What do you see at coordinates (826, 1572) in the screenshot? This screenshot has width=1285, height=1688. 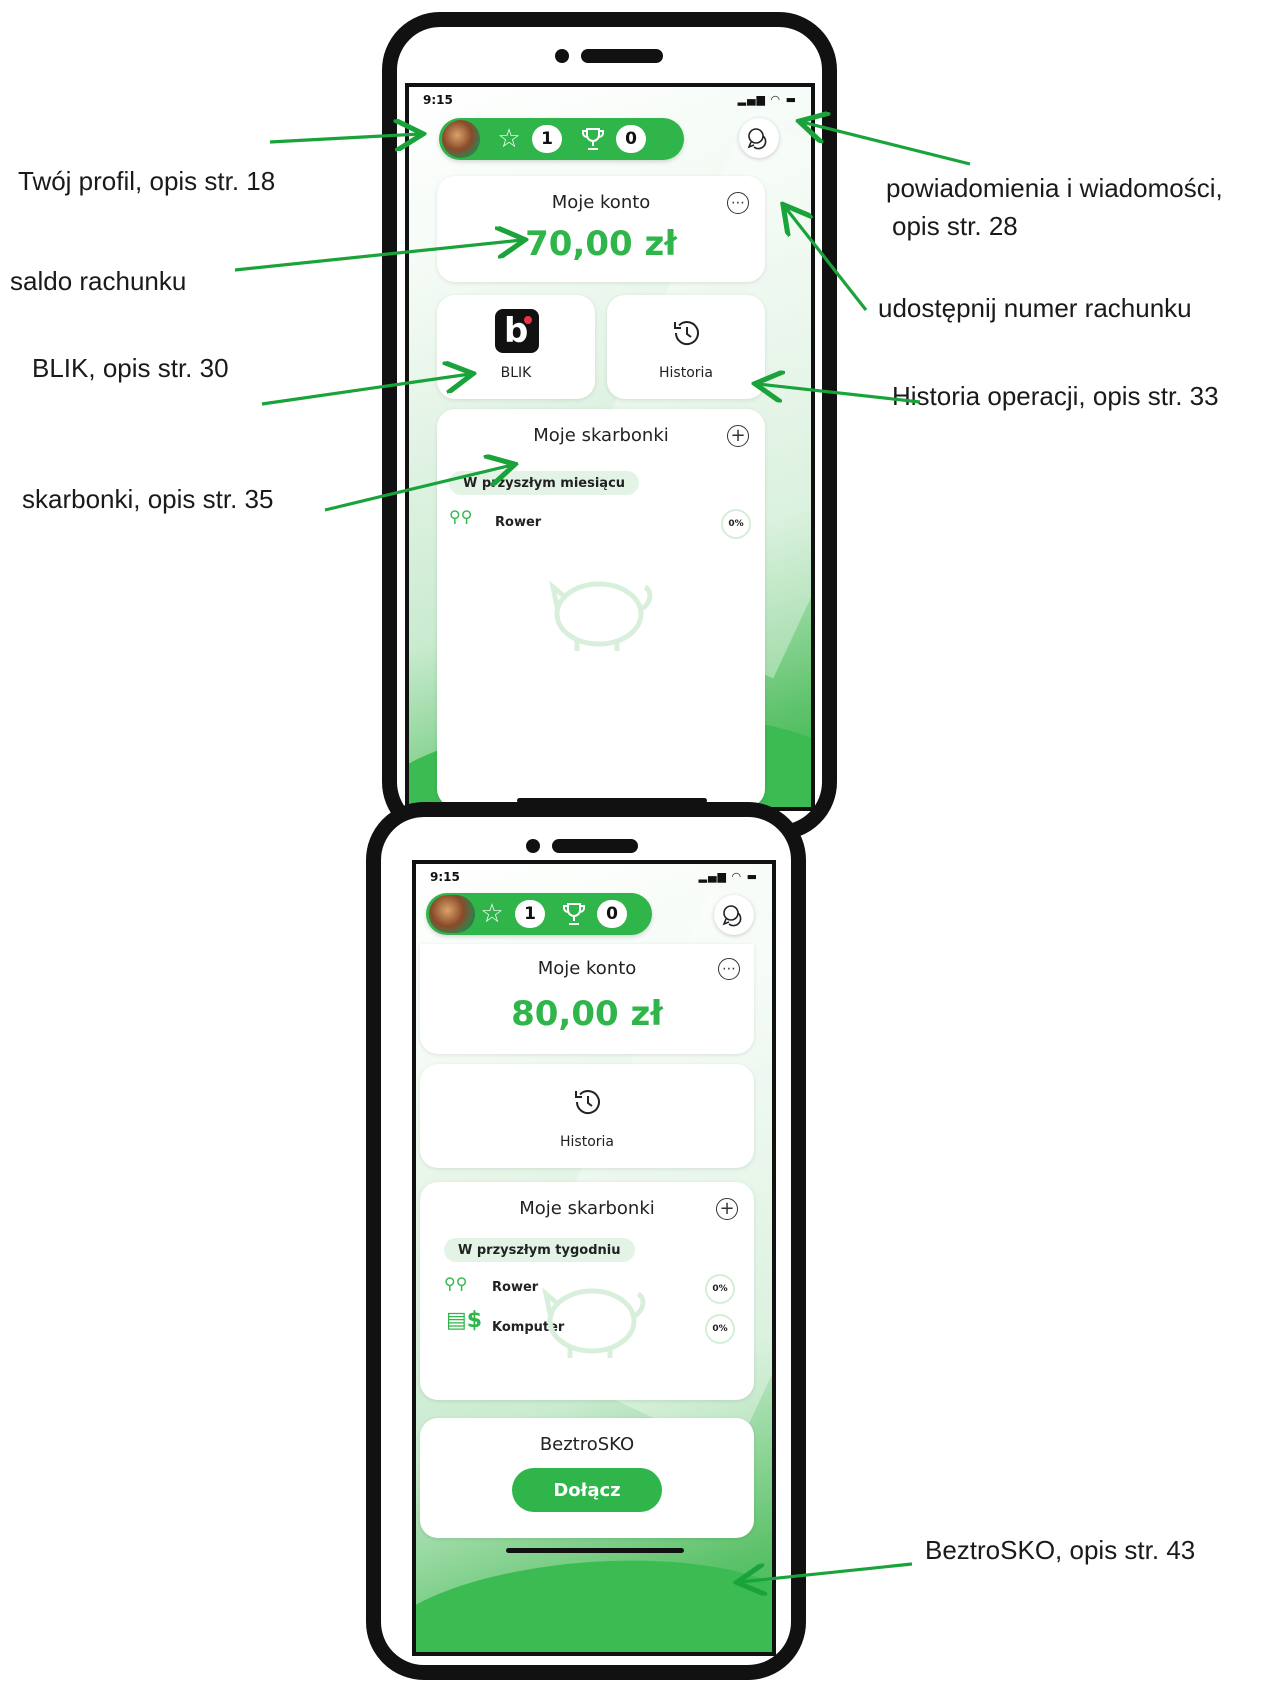 I see `arrow-beztrosko` at bounding box center [826, 1572].